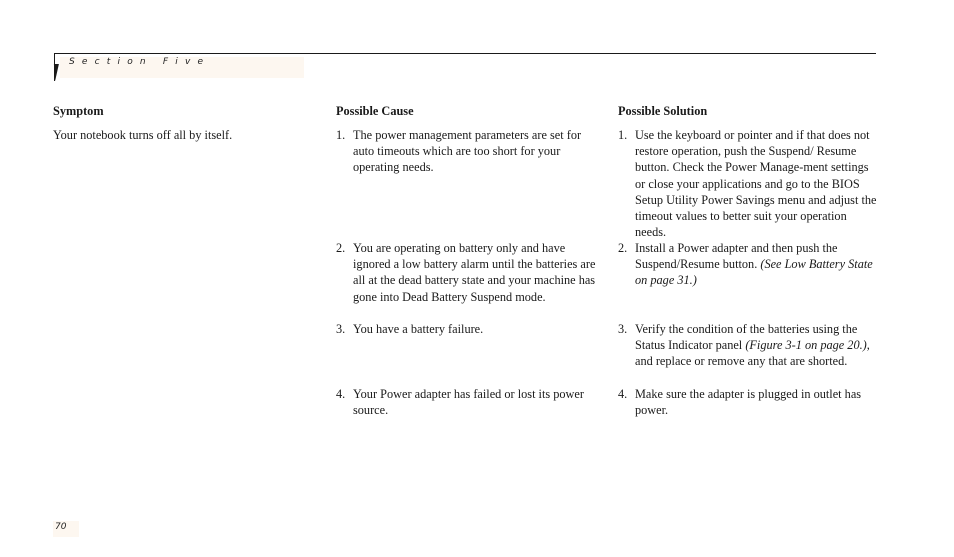 Image resolution: width=954 pixels, height=557 pixels. Describe the element at coordinates (341, 329) in the screenshot. I see `cause-number: 3.` at that location.